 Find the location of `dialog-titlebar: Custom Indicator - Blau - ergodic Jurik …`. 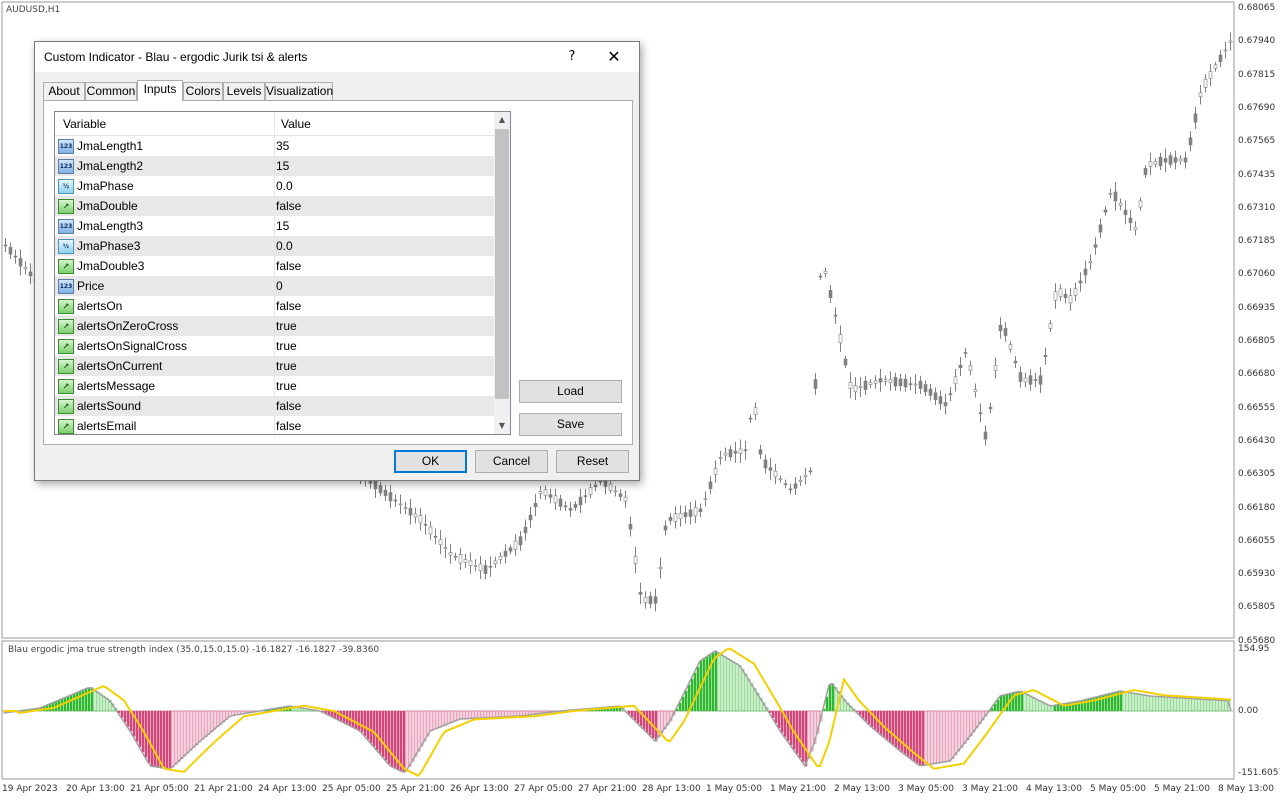

dialog-titlebar: Custom Indicator - Blau - ergodic Jurik … is located at coordinates (337, 57).